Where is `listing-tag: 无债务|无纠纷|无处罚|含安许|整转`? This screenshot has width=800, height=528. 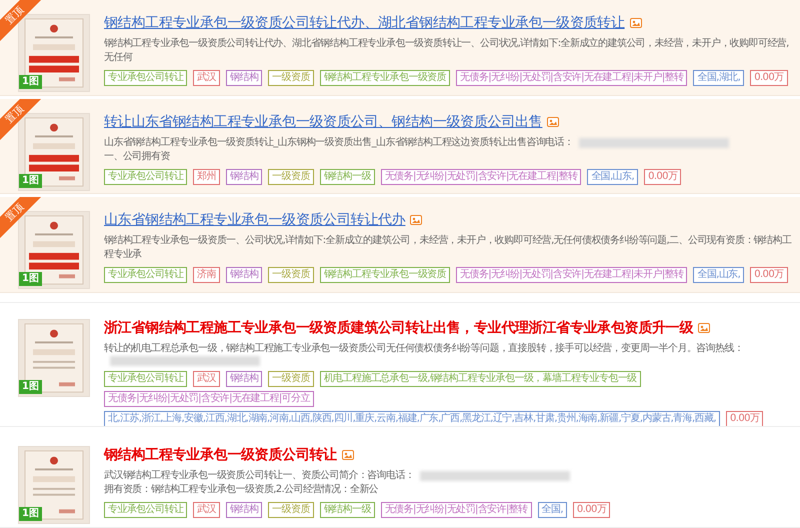
listing-tag: 无债务|无纠纷|无处罚|含安许|整转 is located at coordinates (456, 510).